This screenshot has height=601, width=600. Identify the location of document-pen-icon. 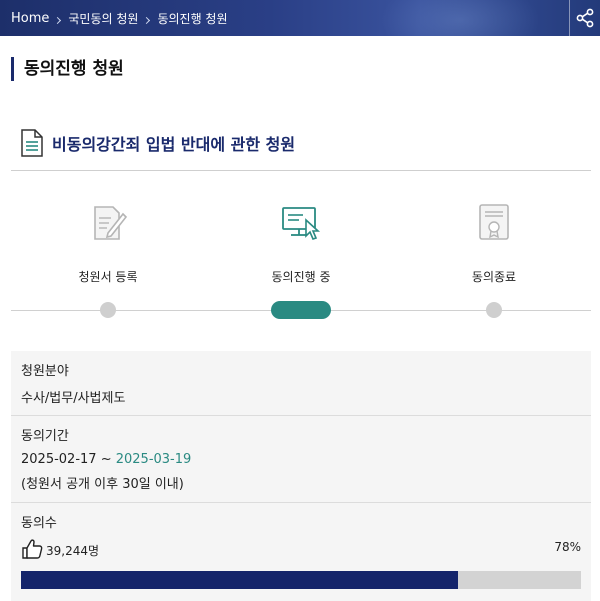
(111, 223).